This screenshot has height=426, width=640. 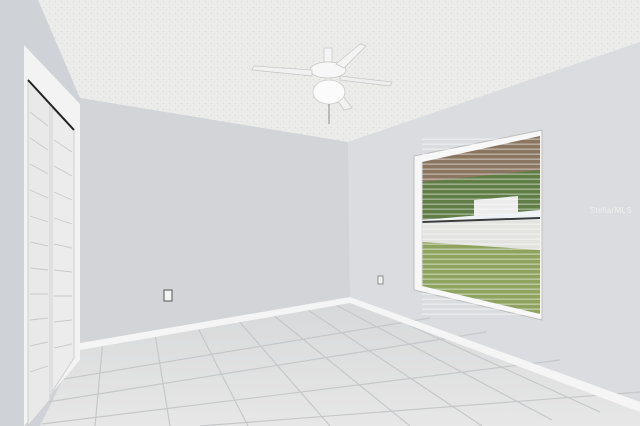 I want to click on window-with-blinds, so click(x=478, y=225).